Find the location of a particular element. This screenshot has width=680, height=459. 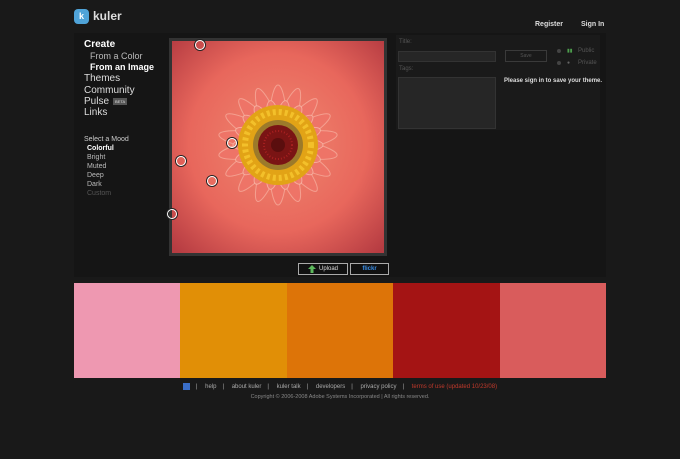

mood-option-muted: Muted is located at coordinates (96, 166).